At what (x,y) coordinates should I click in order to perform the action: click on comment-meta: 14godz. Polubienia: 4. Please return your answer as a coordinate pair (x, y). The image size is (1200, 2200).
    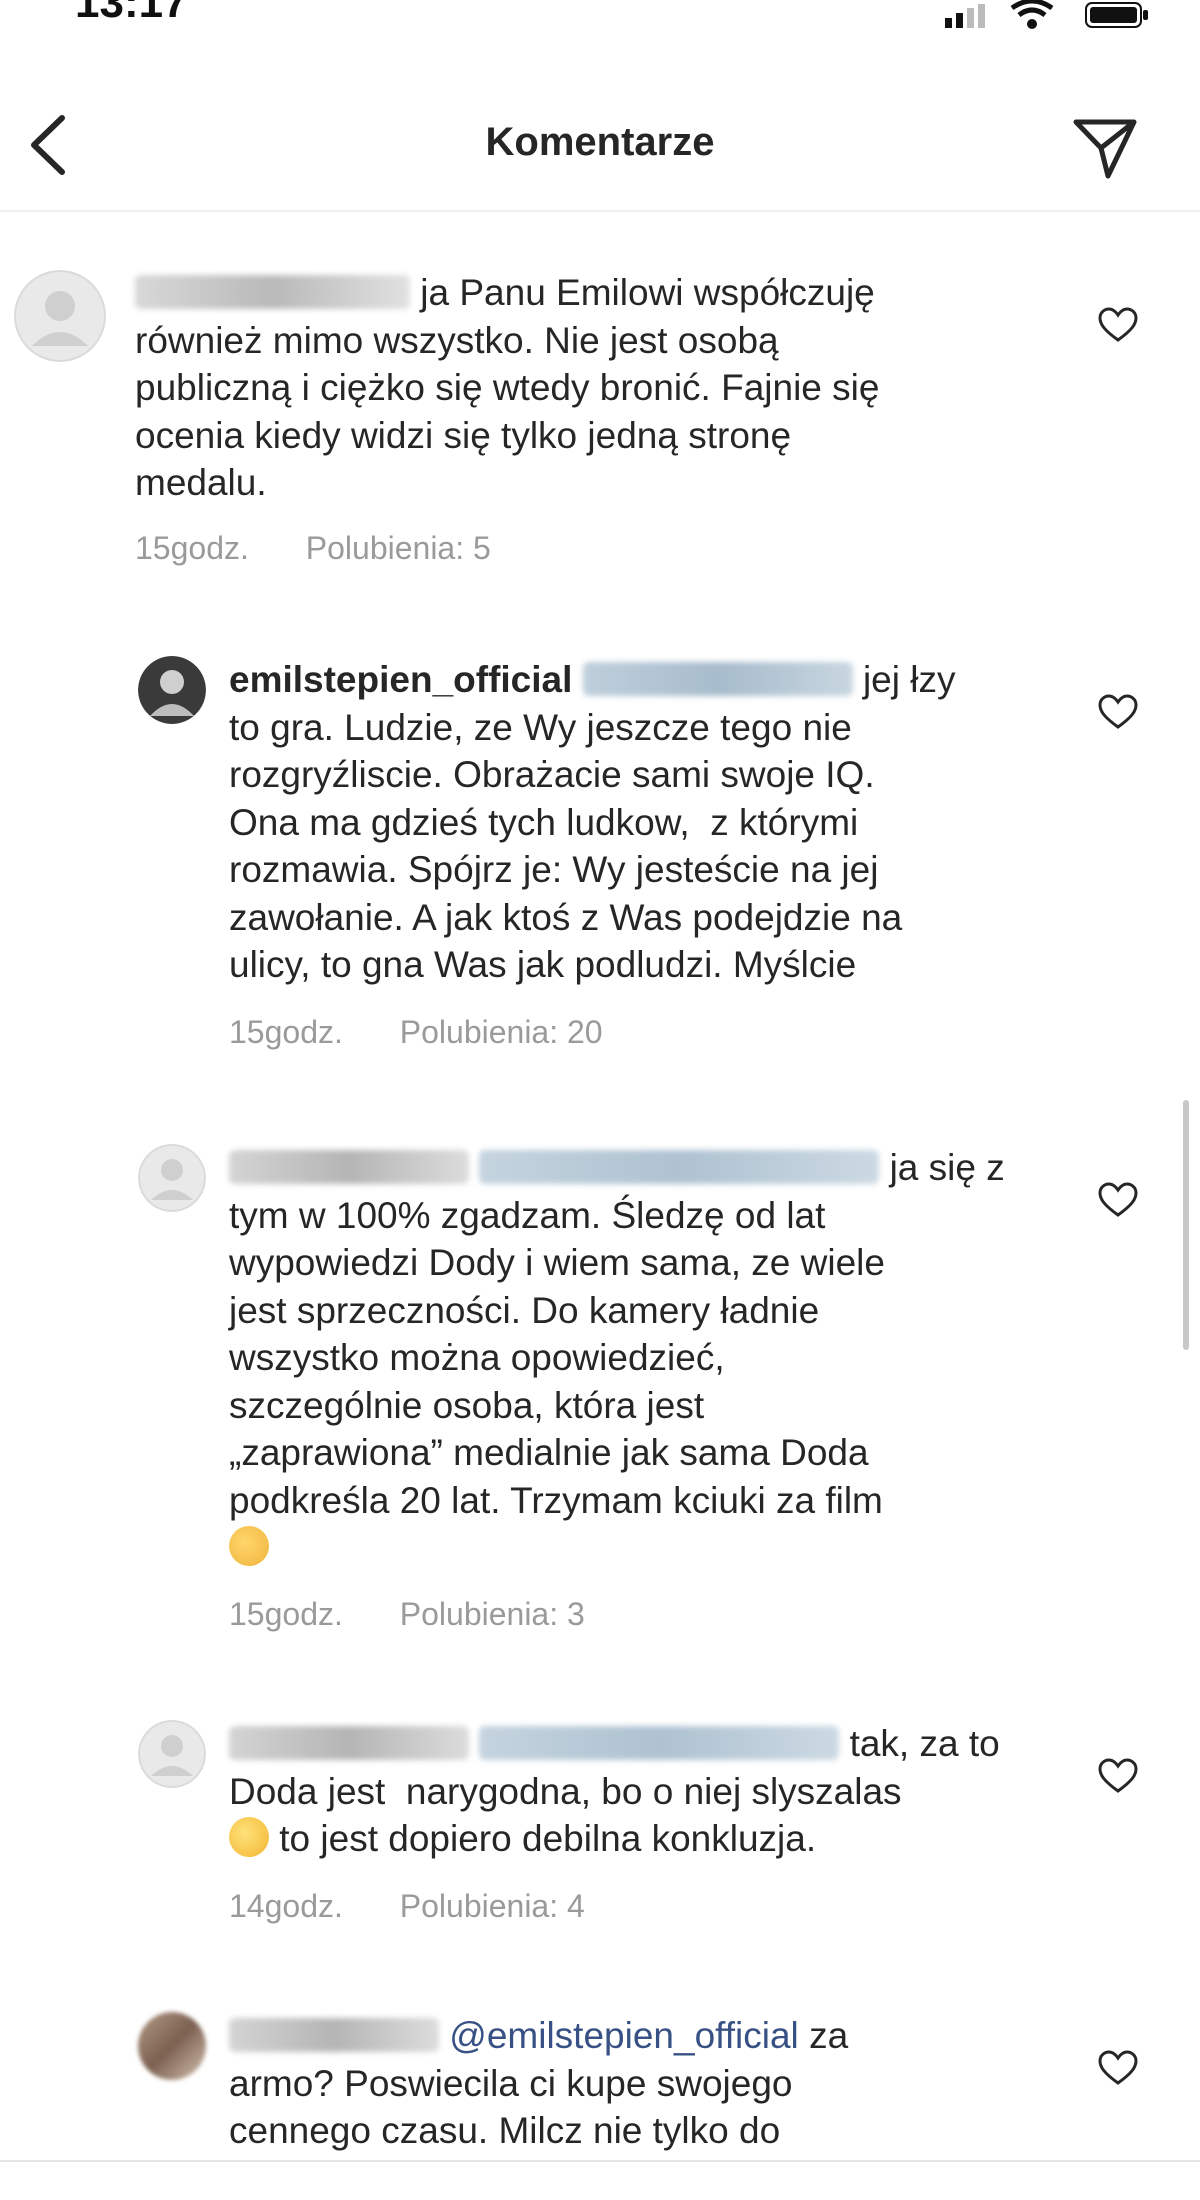
    Looking at the image, I should click on (431, 1906).